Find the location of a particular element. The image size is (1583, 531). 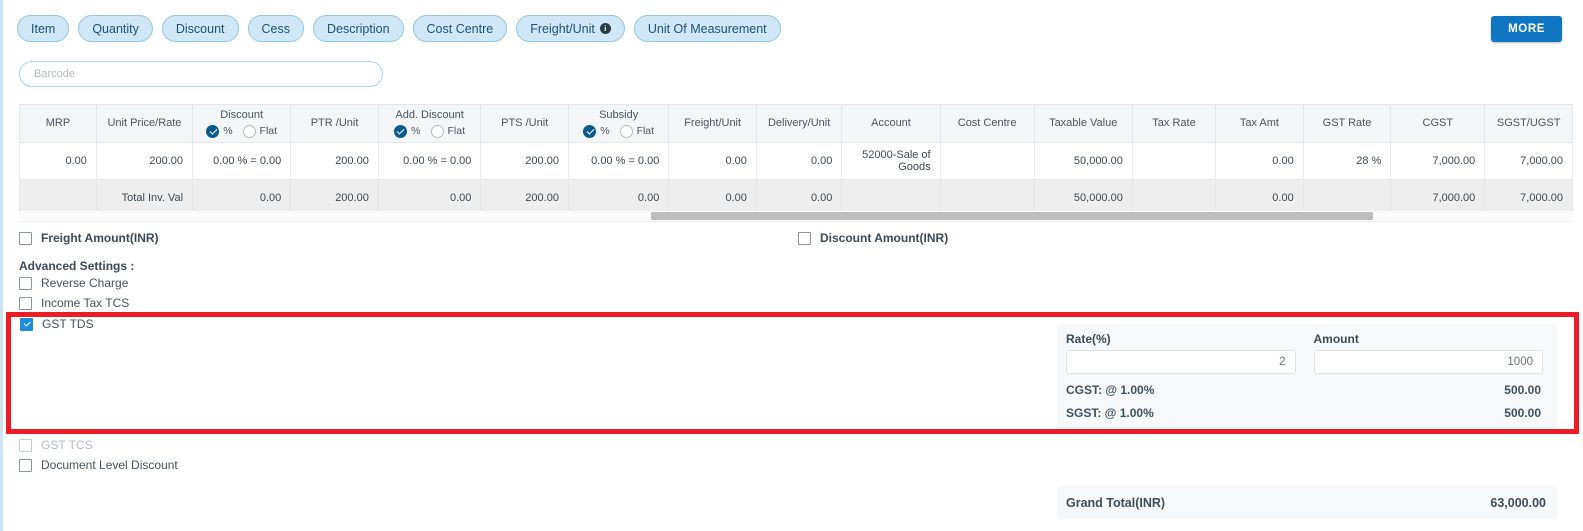

gst-tcs-label: GST TCS is located at coordinates (67, 445).